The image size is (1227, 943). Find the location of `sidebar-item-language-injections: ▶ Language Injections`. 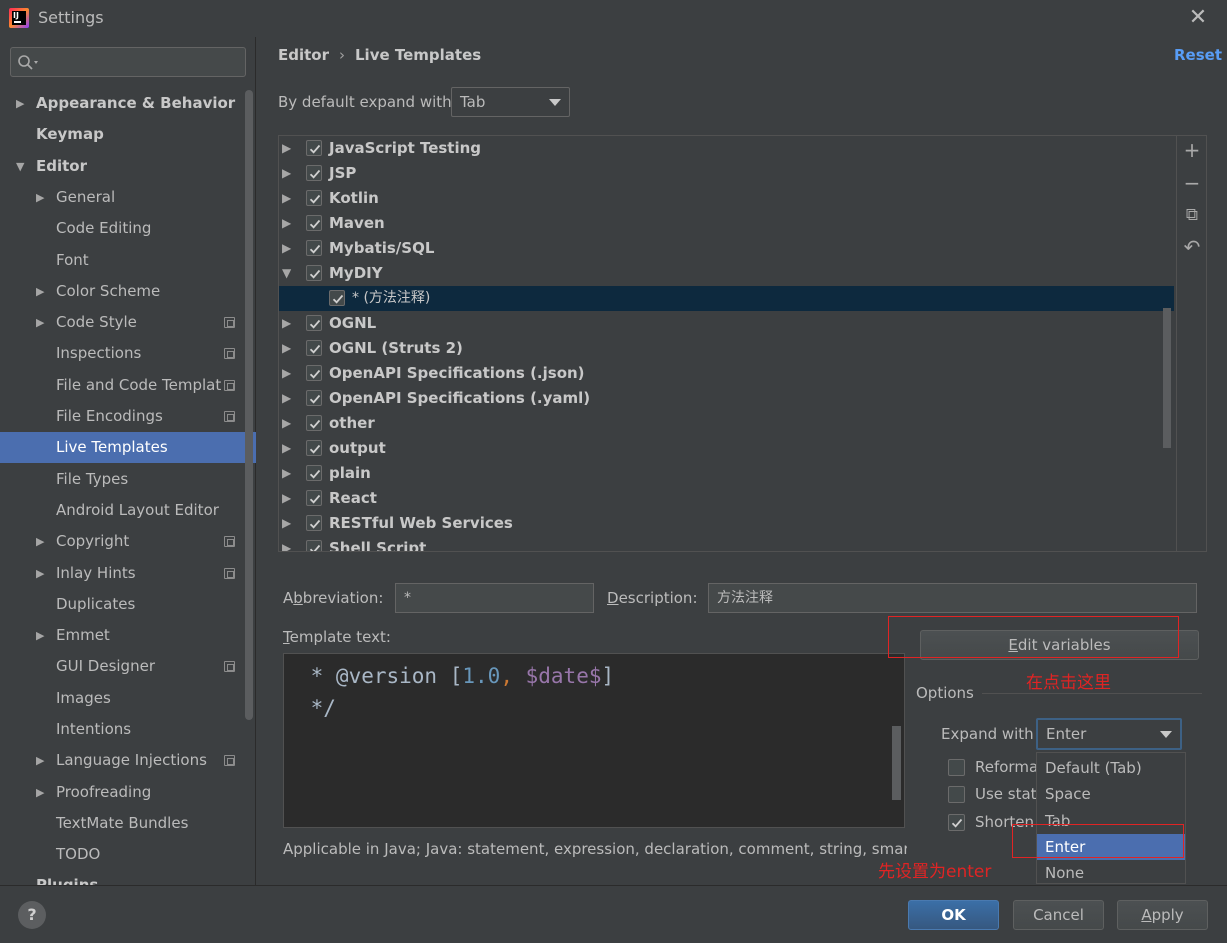

sidebar-item-language-injections: ▶ Language Injections is located at coordinates (121, 760).